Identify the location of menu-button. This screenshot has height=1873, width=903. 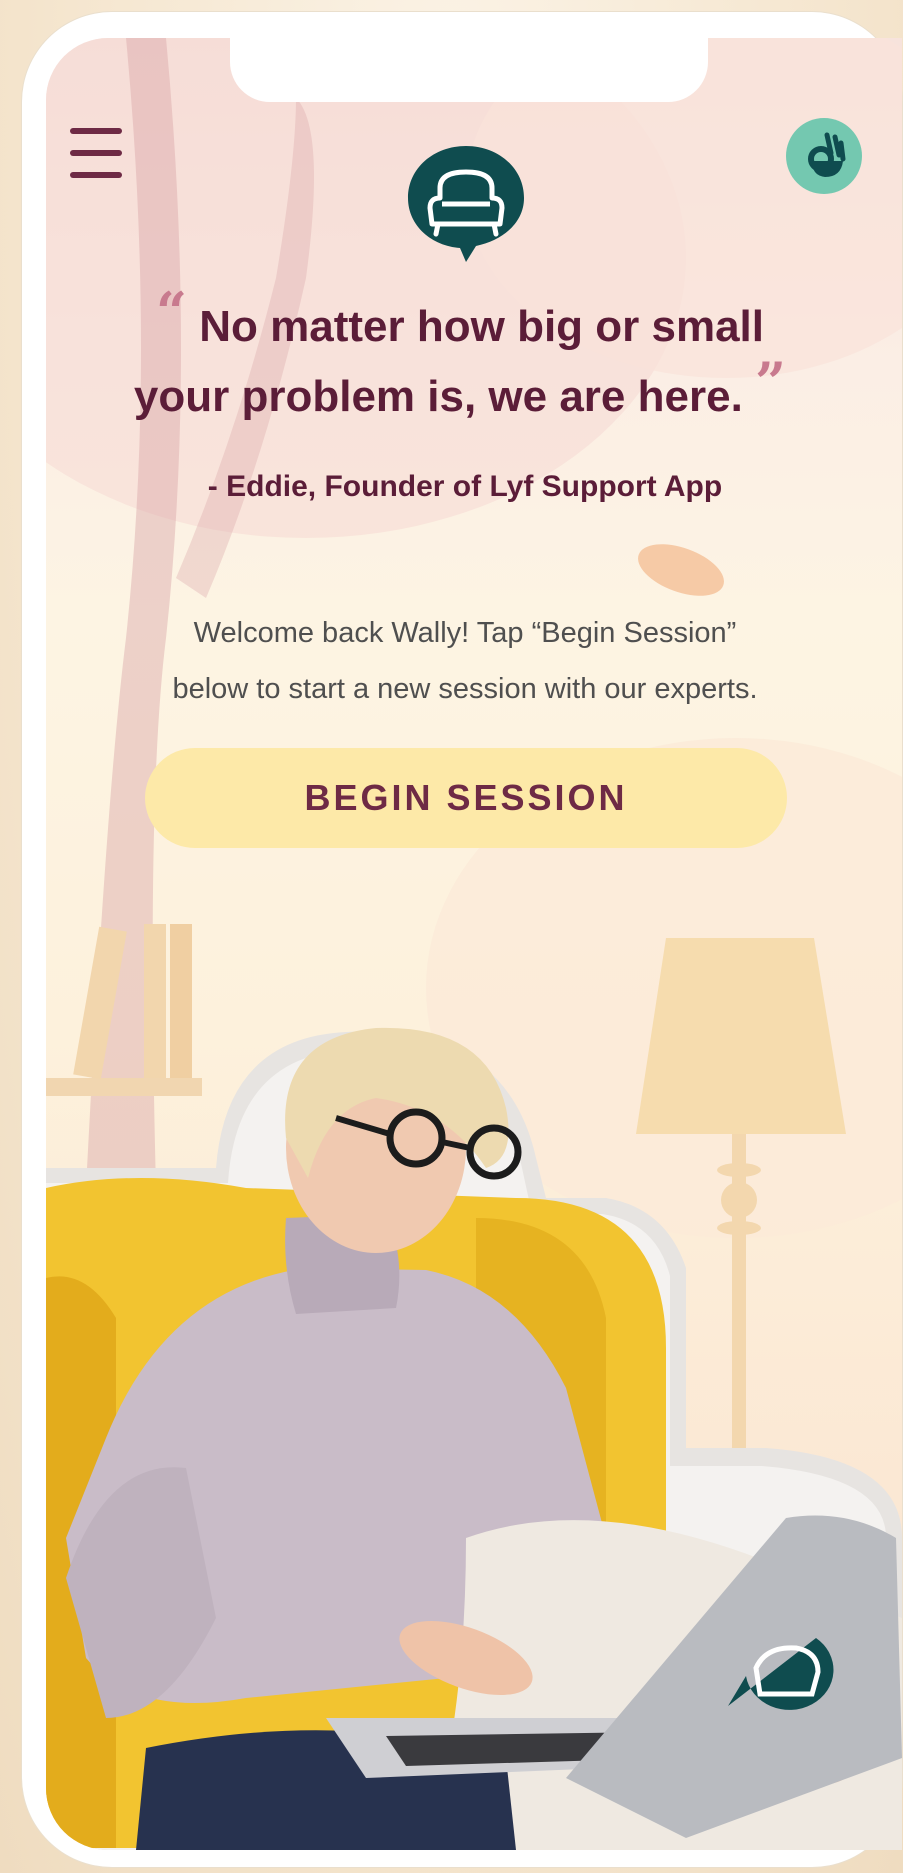
(97, 154).